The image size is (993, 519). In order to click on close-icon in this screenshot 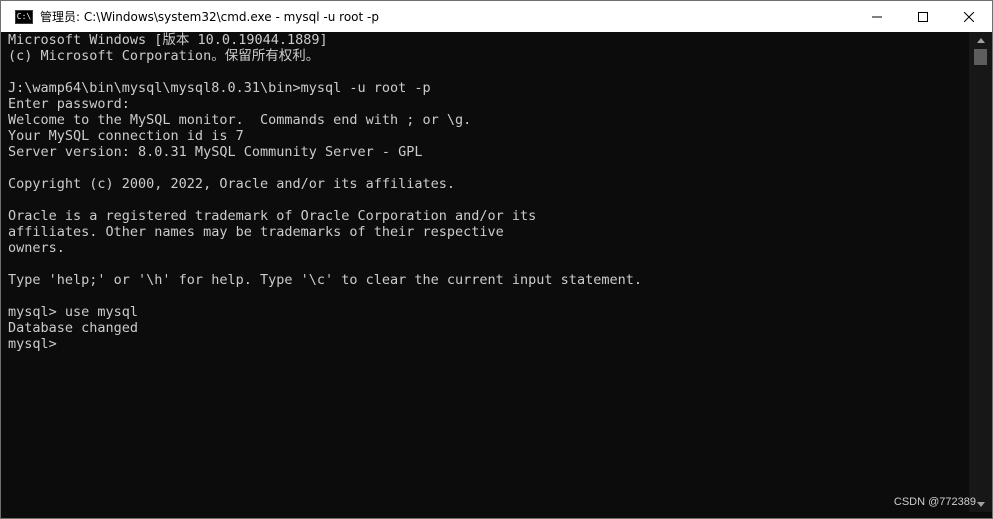, I will do `click(969, 16)`.